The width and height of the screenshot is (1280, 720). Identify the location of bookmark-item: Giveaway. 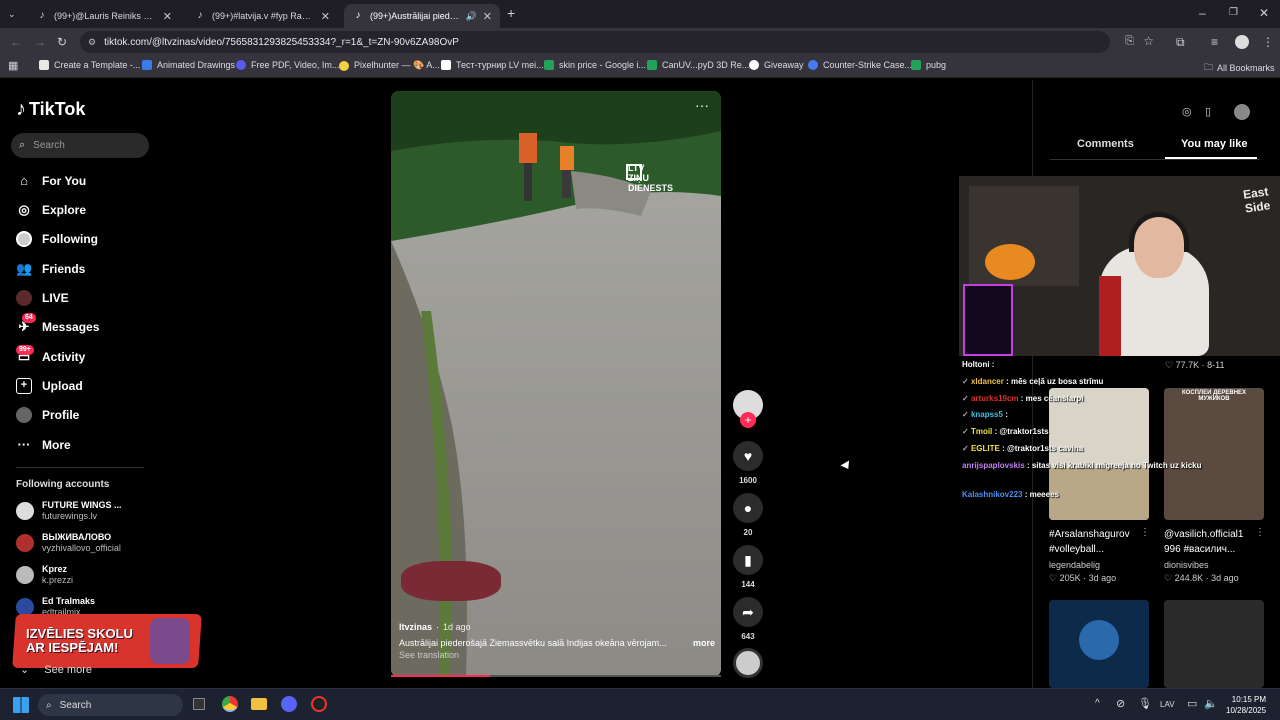
(776, 65).